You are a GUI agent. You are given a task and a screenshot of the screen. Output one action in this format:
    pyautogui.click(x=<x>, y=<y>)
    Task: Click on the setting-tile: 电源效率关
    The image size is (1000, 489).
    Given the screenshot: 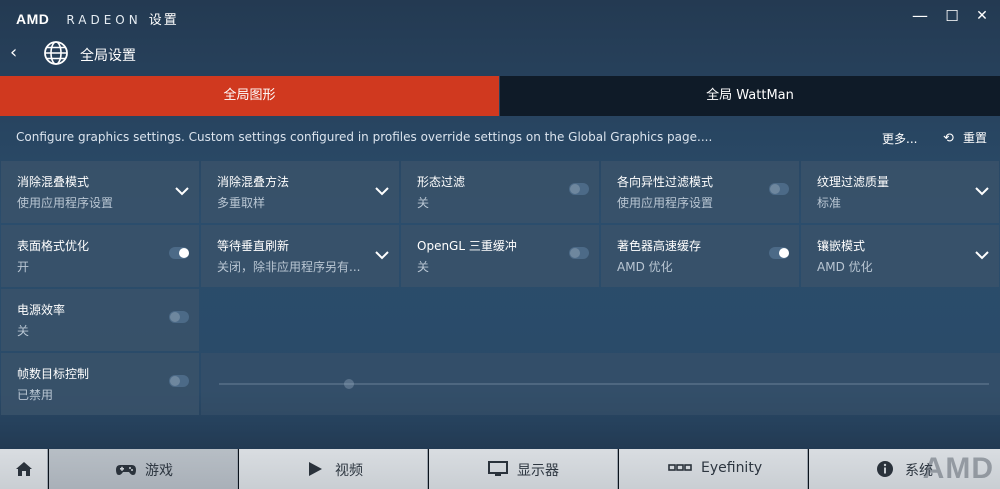 What is the action you would take?
    pyautogui.click(x=100, y=320)
    